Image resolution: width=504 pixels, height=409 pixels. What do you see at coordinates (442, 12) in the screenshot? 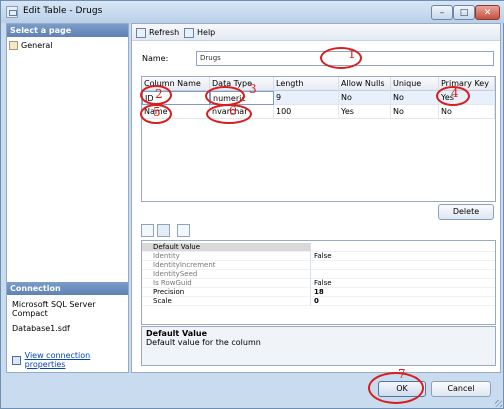
I see `minimize-button: –` at bounding box center [442, 12].